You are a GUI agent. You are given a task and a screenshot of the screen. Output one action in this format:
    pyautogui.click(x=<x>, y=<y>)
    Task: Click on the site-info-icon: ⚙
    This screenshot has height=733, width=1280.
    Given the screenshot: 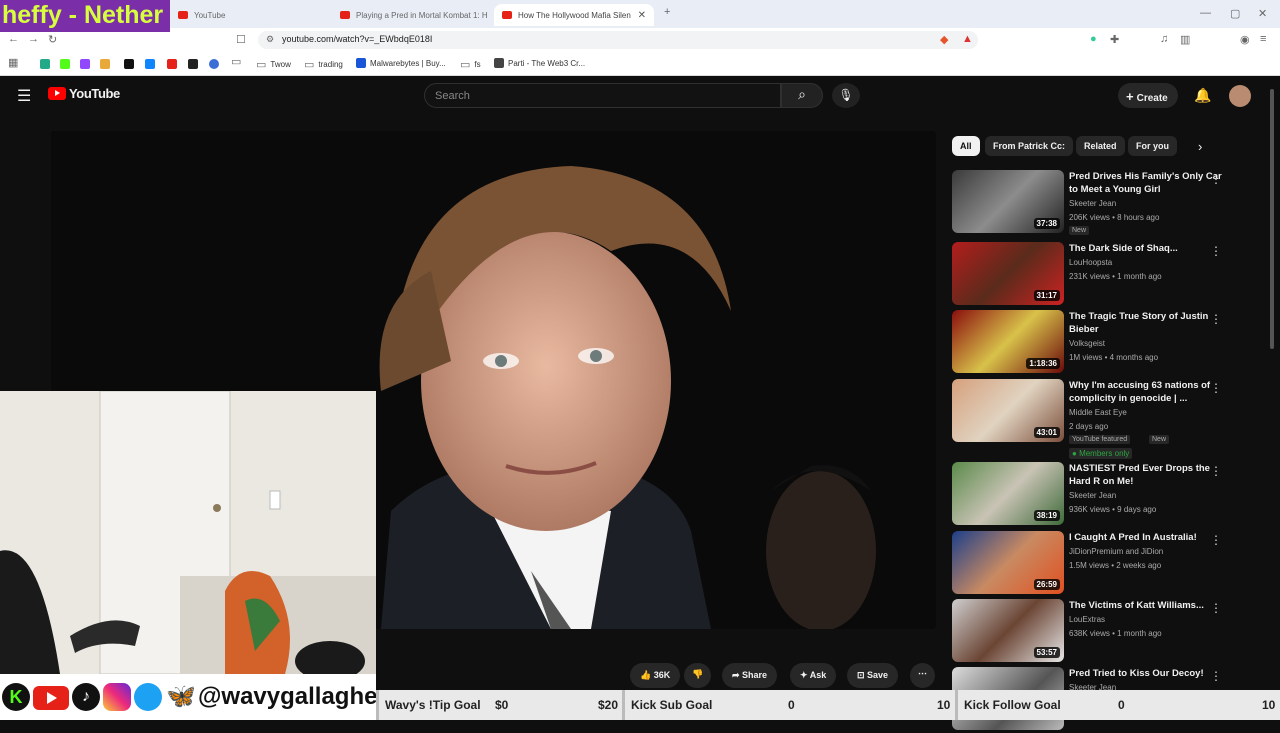 What is the action you would take?
    pyautogui.click(x=270, y=39)
    